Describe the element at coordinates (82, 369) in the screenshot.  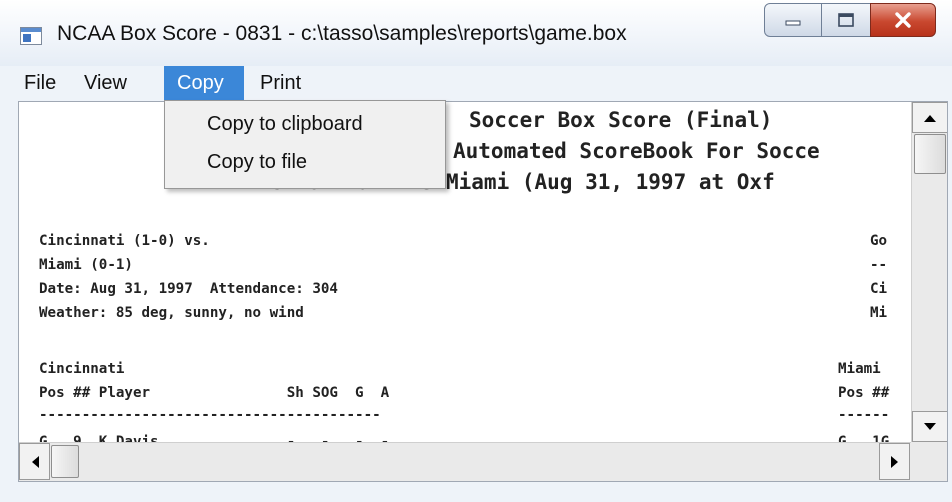
I see `team-name-left: Cincinnati` at that location.